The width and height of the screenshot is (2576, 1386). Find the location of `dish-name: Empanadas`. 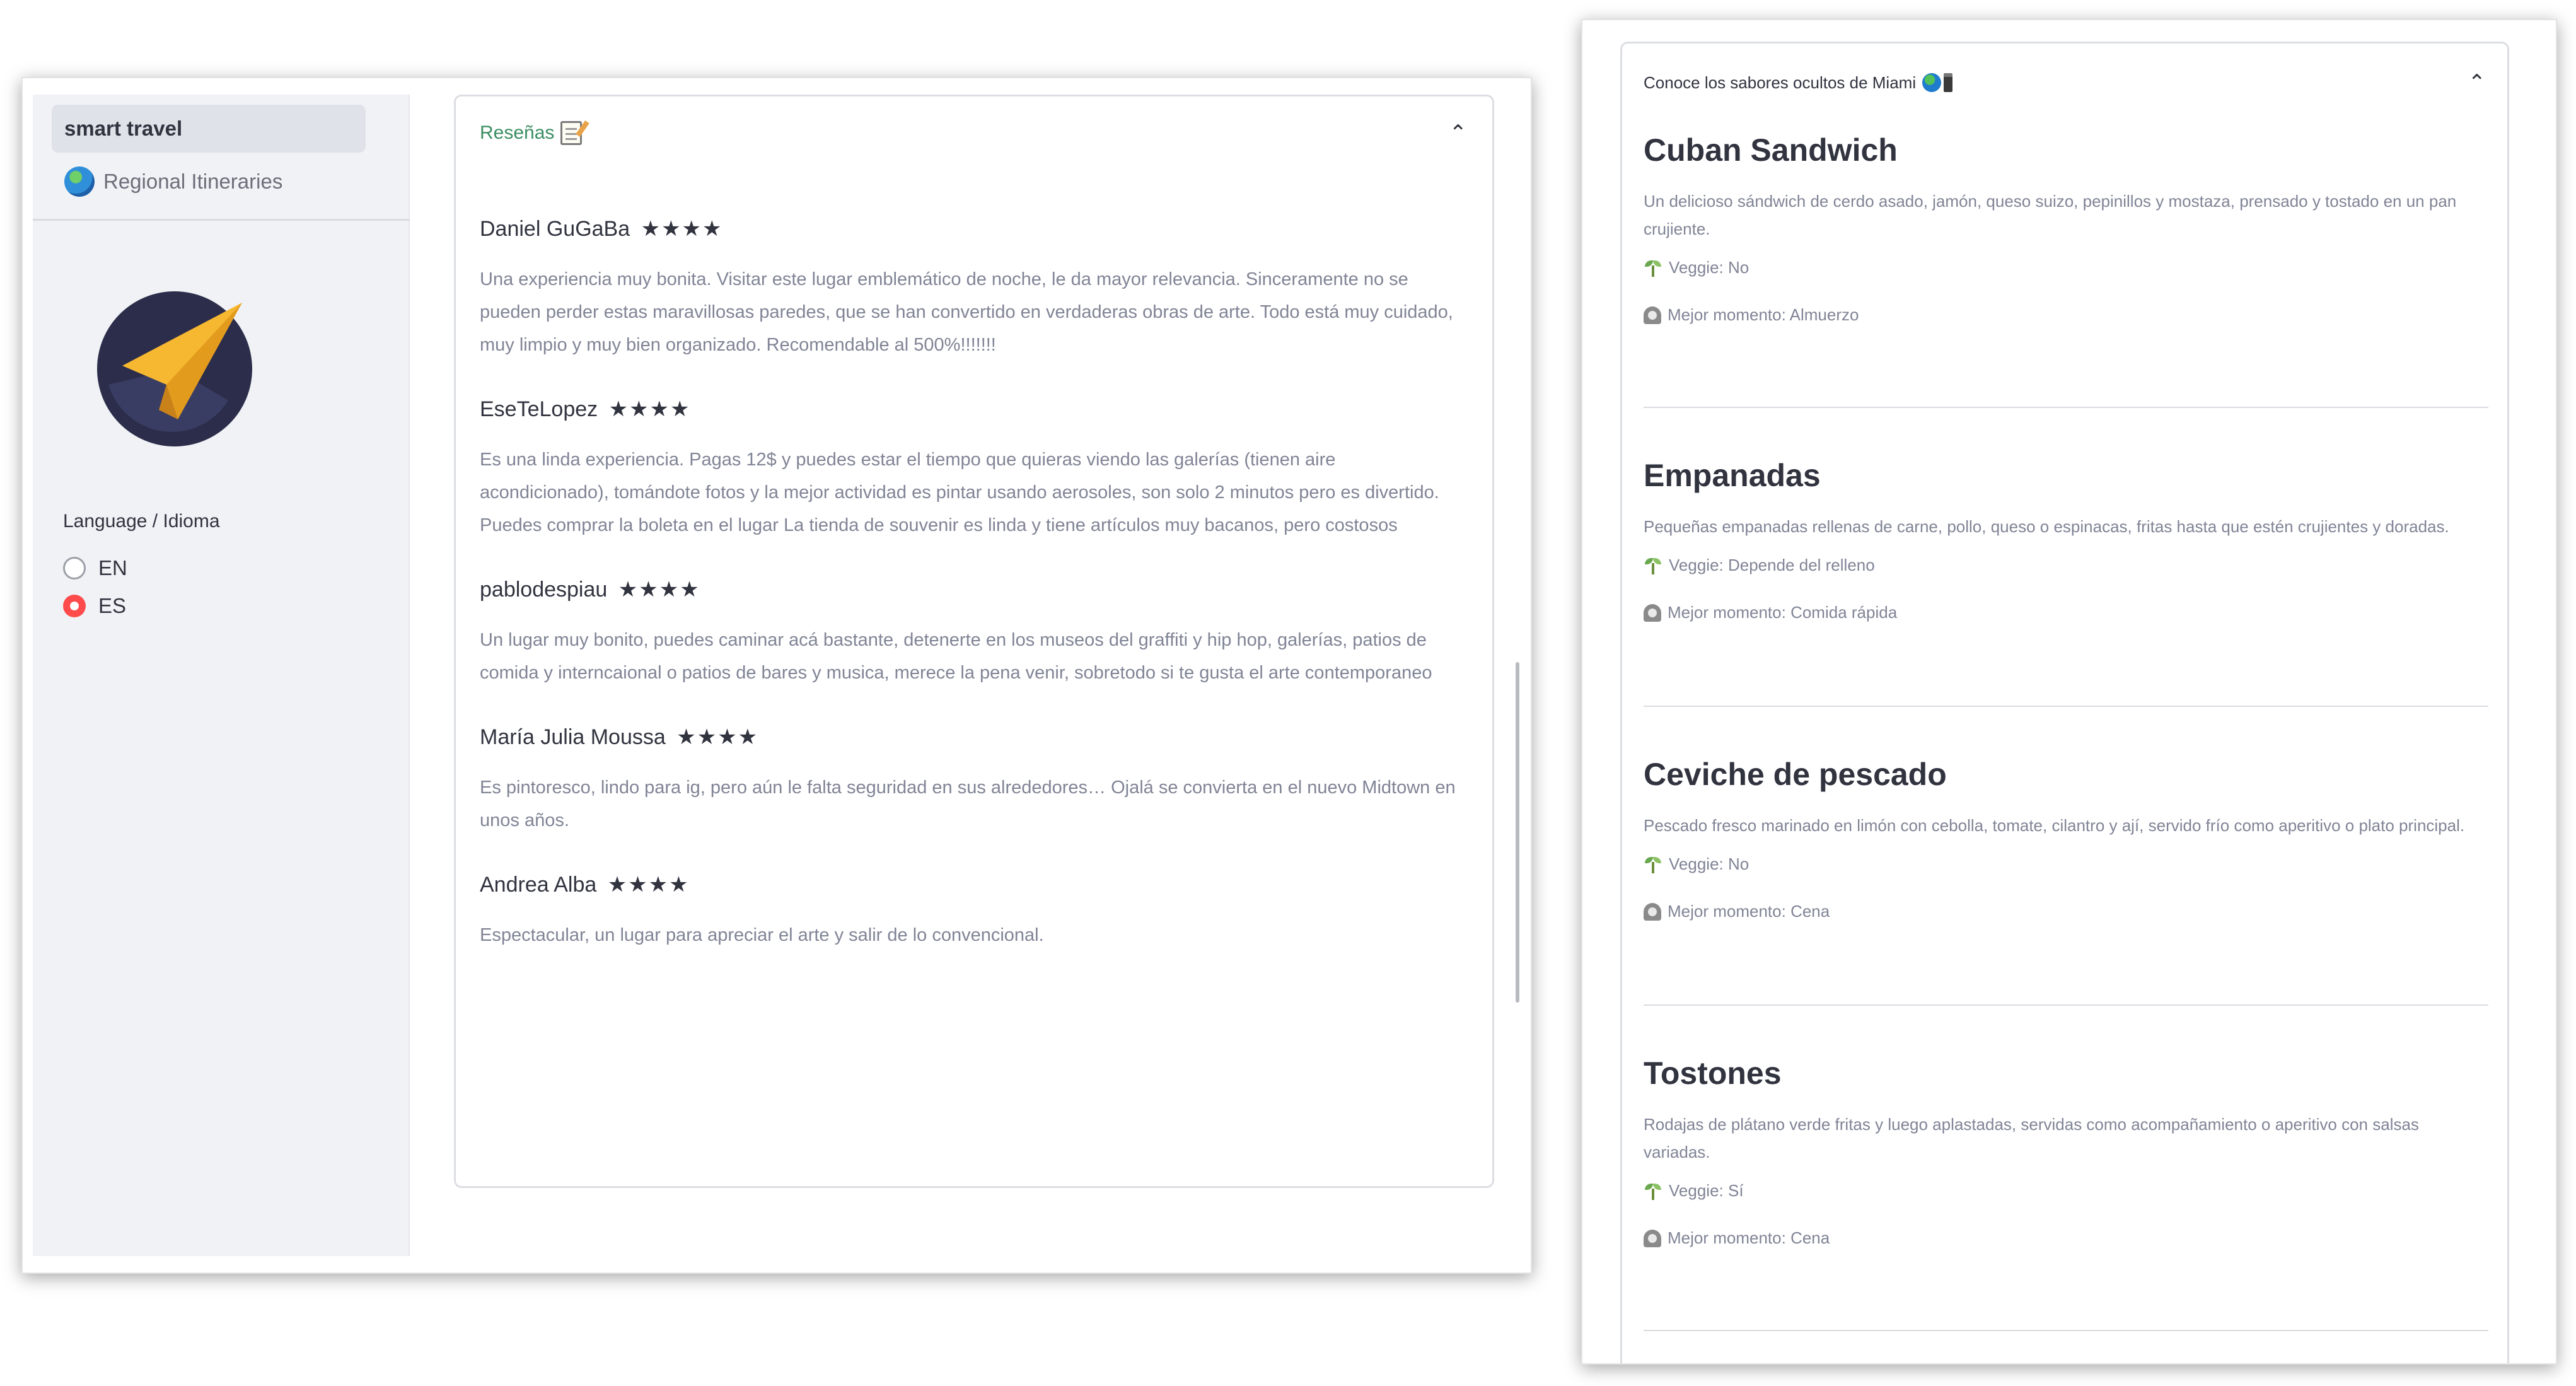

dish-name: Empanadas is located at coordinates (1732, 475).